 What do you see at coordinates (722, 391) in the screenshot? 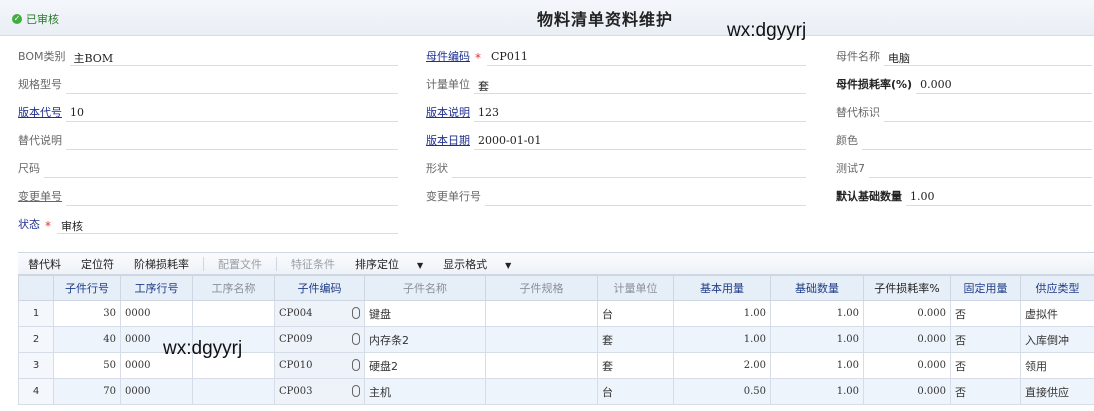
I see `base-qty-cell: 0.50` at bounding box center [722, 391].